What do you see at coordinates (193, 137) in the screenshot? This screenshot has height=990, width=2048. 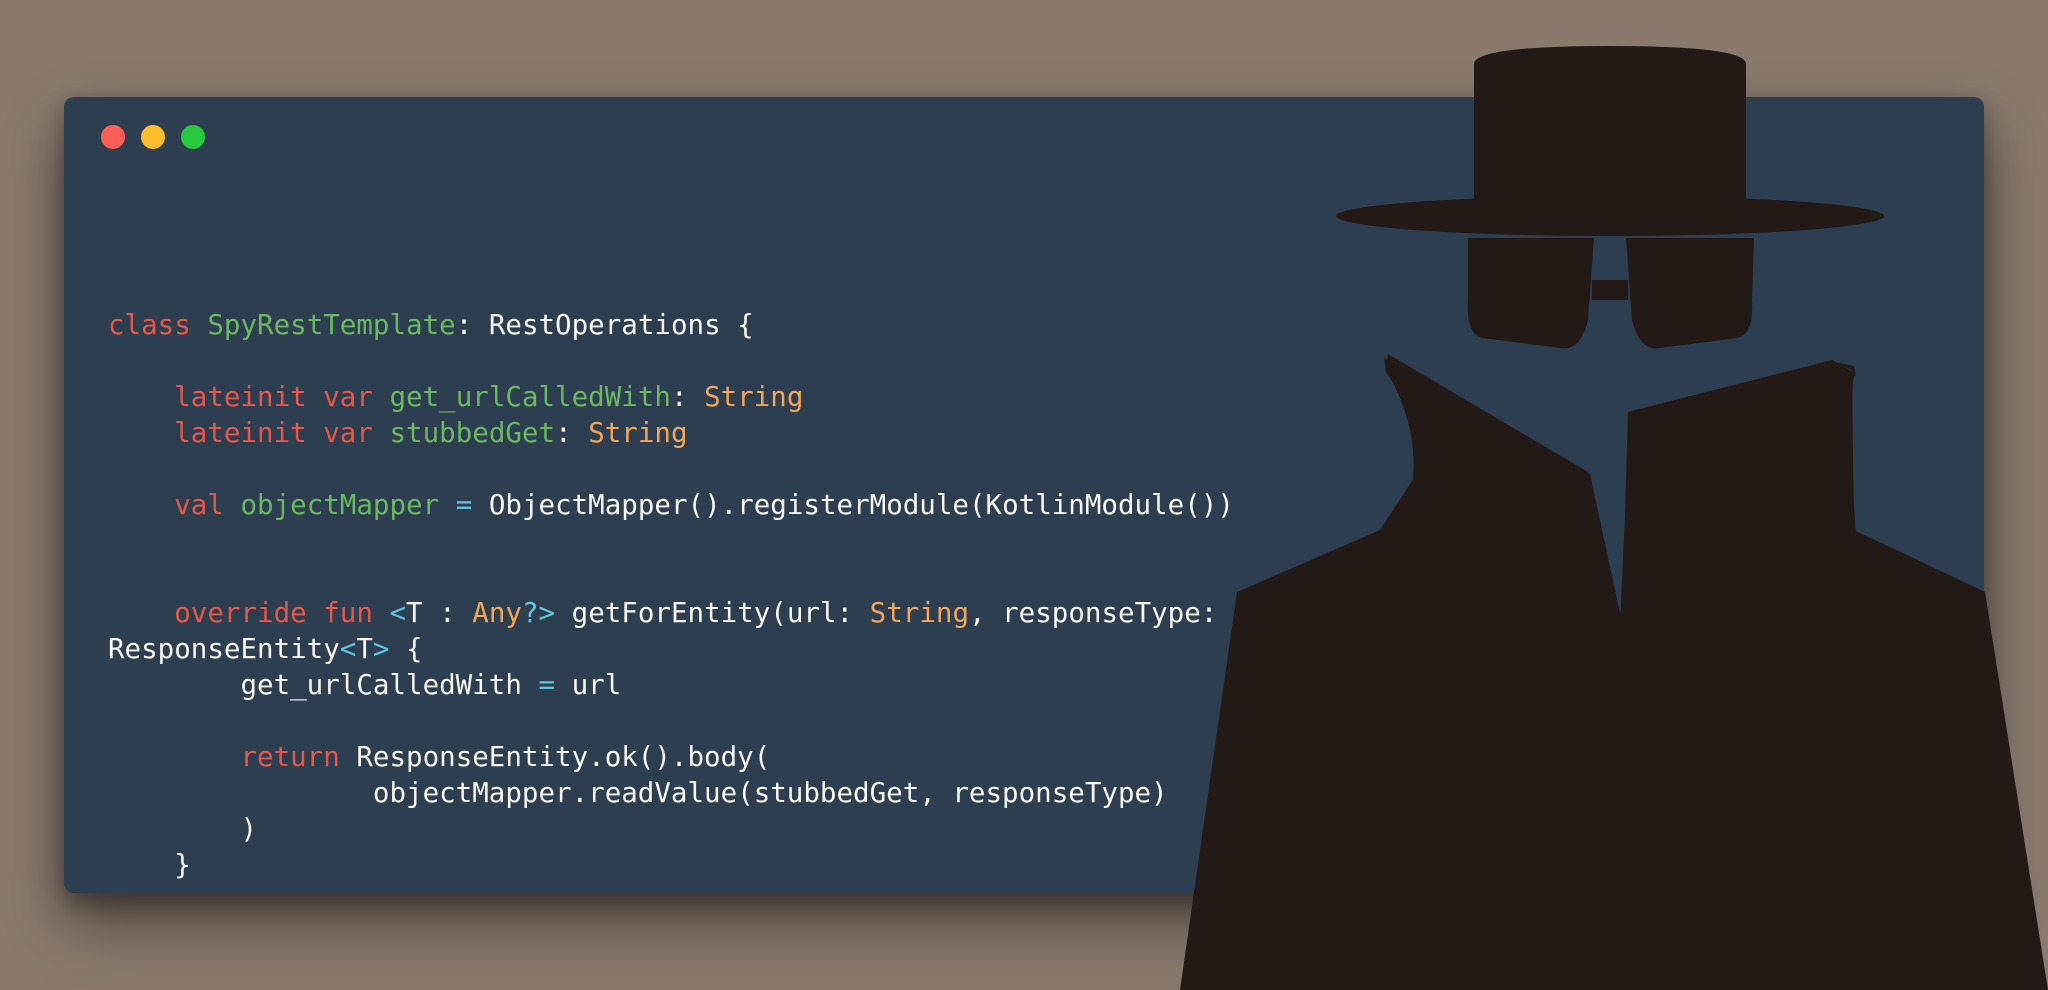 I see `zoom-button` at bounding box center [193, 137].